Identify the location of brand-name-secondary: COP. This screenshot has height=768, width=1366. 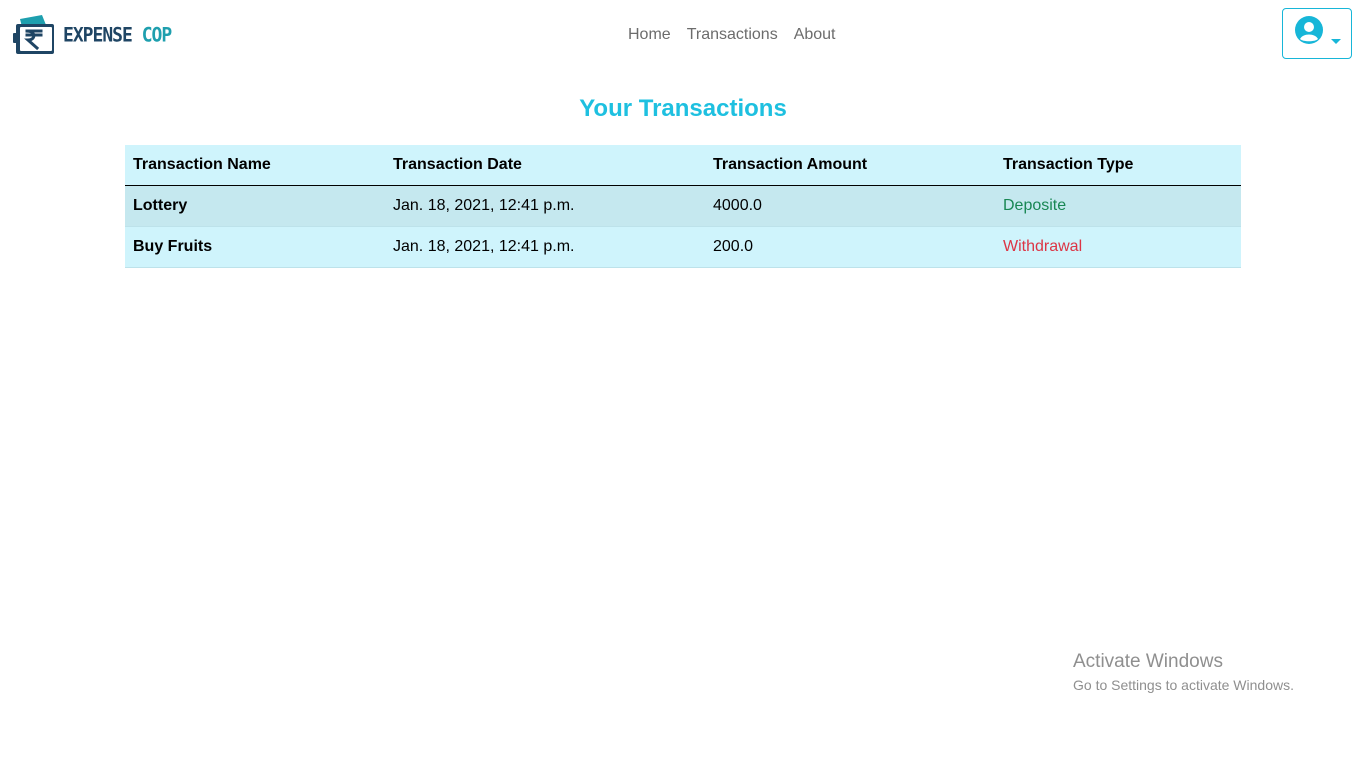
(156, 35).